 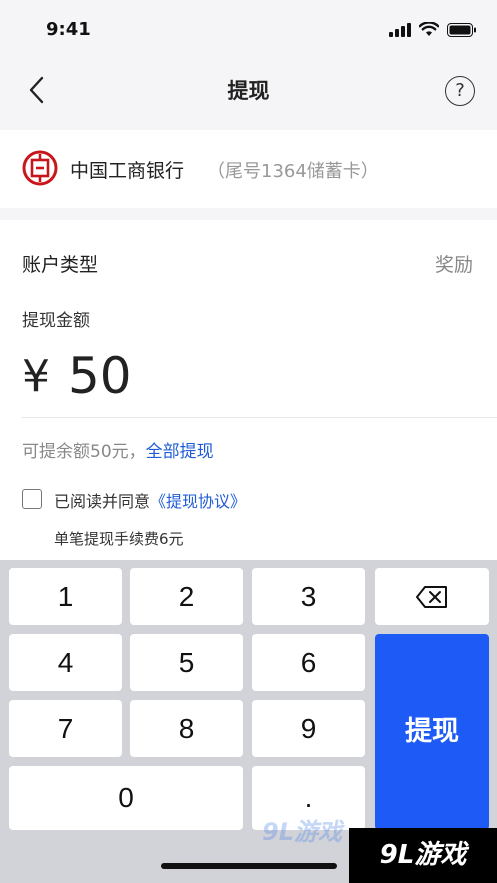 I want to click on account-type-value: 奖励, so click(x=453, y=265).